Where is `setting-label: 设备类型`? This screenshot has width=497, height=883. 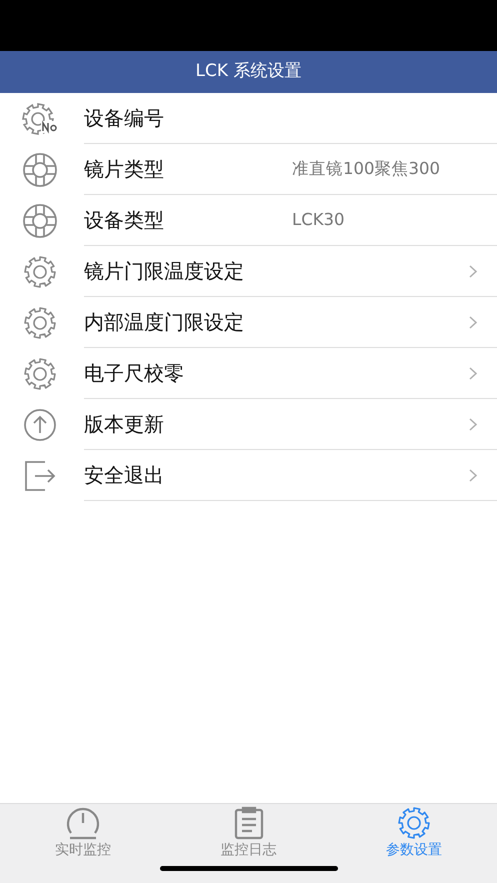 setting-label: 设备类型 is located at coordinates (124, 220).